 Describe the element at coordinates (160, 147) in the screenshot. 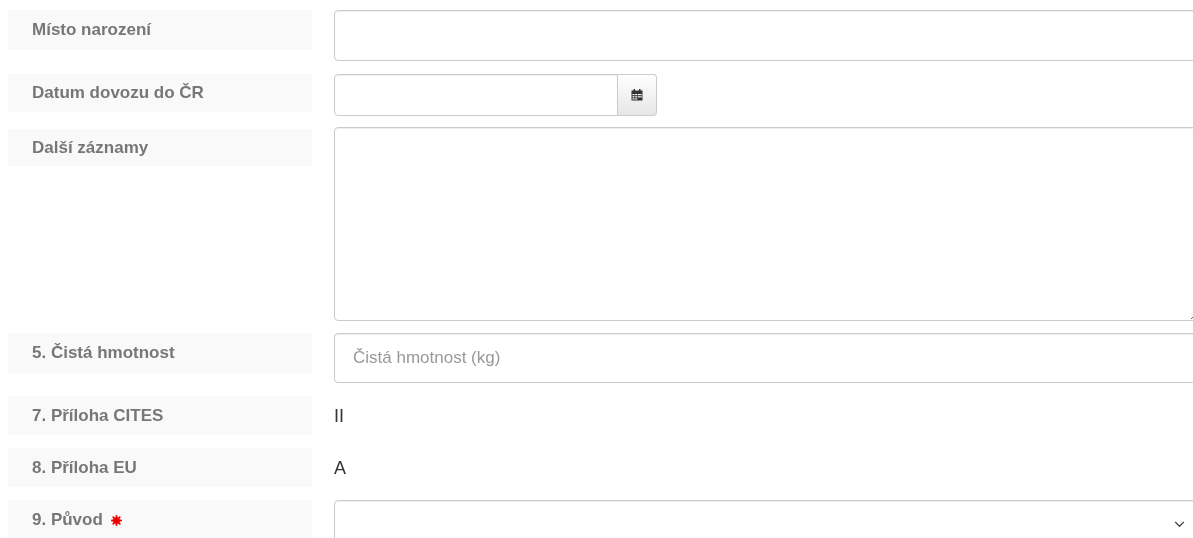

I see `field-label: Další záznamy` at that location.